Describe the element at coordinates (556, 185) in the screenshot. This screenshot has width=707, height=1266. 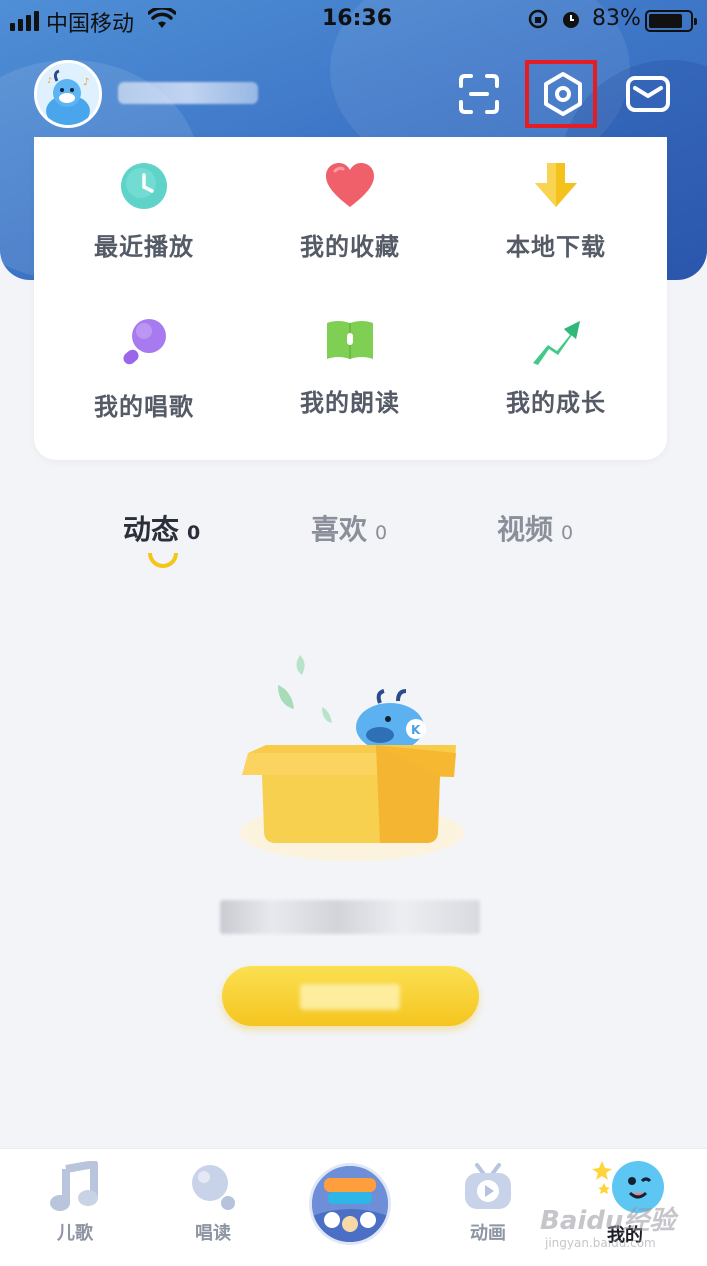
I see `download-arrow-icon` at that location.